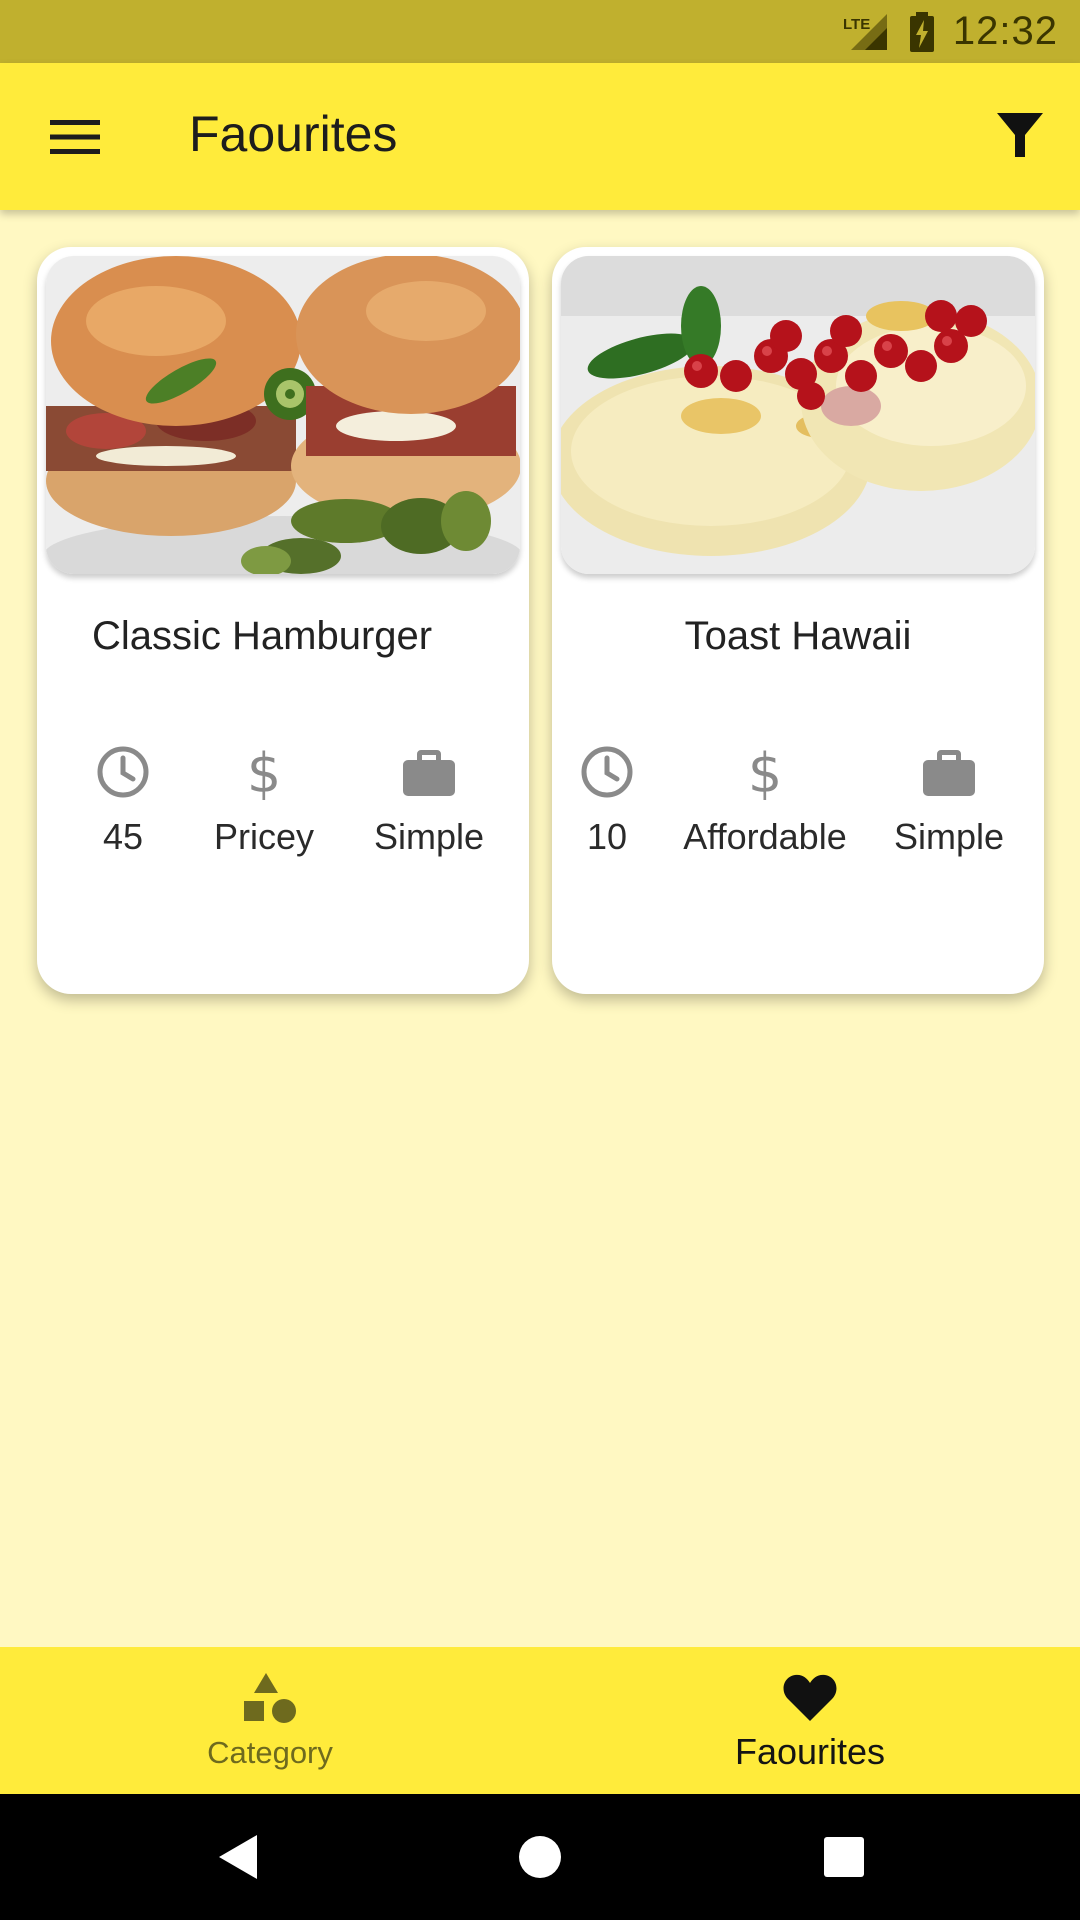  Describe the element at coordinates (607, 800) in the screenshot. I see `meal-duration: 10` at that location.